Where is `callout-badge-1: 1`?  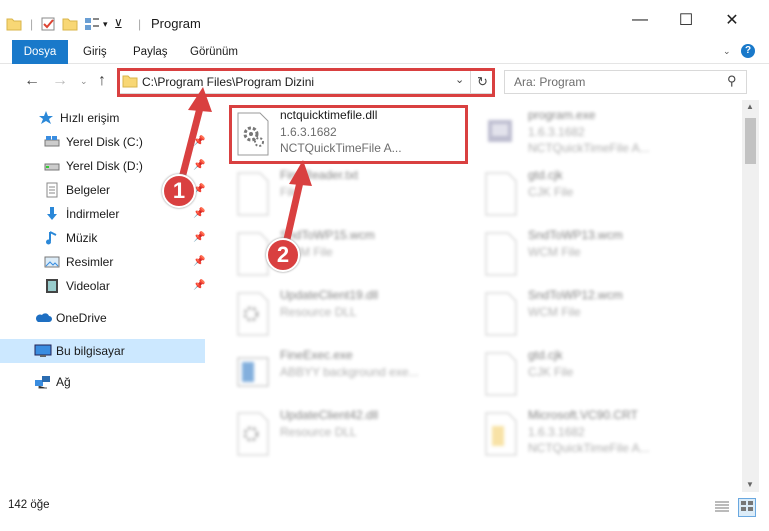 callout-badge-1: 1 is located at coordinates (179, 191).